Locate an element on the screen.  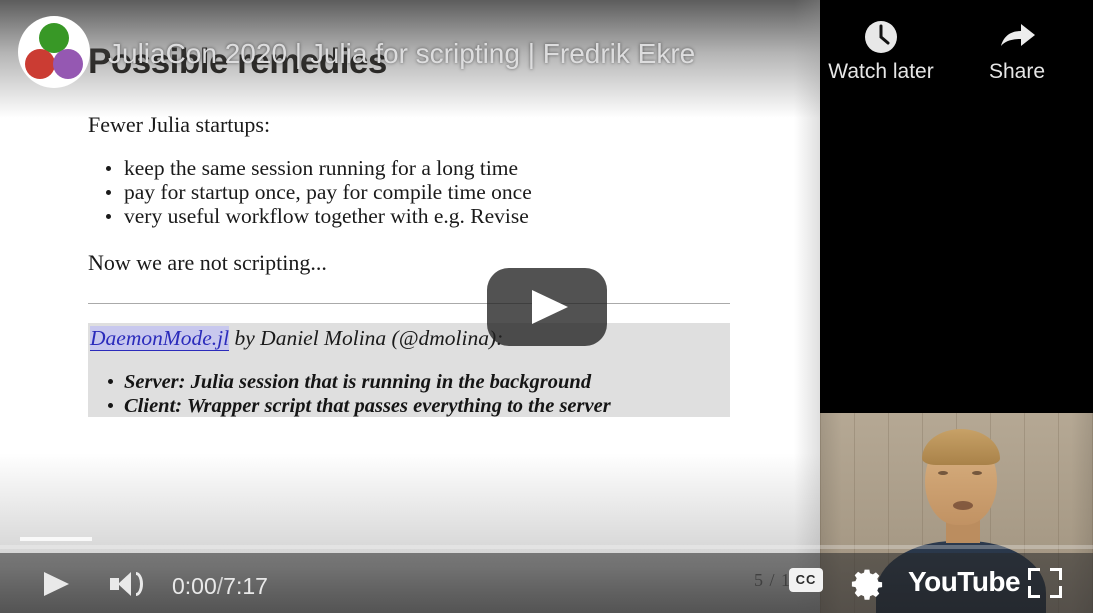
volume-button is located at coordinates (128, 584).